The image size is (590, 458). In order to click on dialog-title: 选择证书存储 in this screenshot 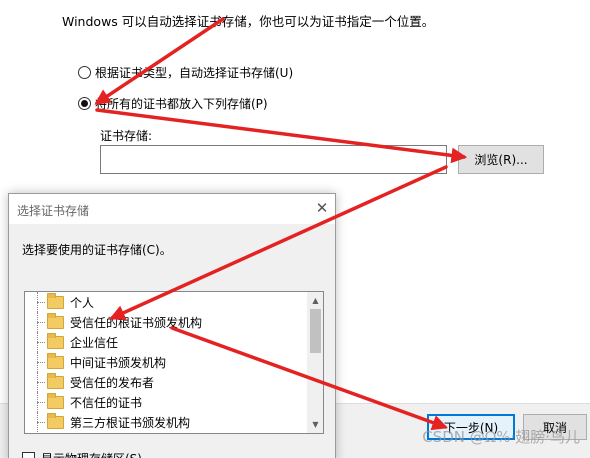, I will do `click(53, 211)`.